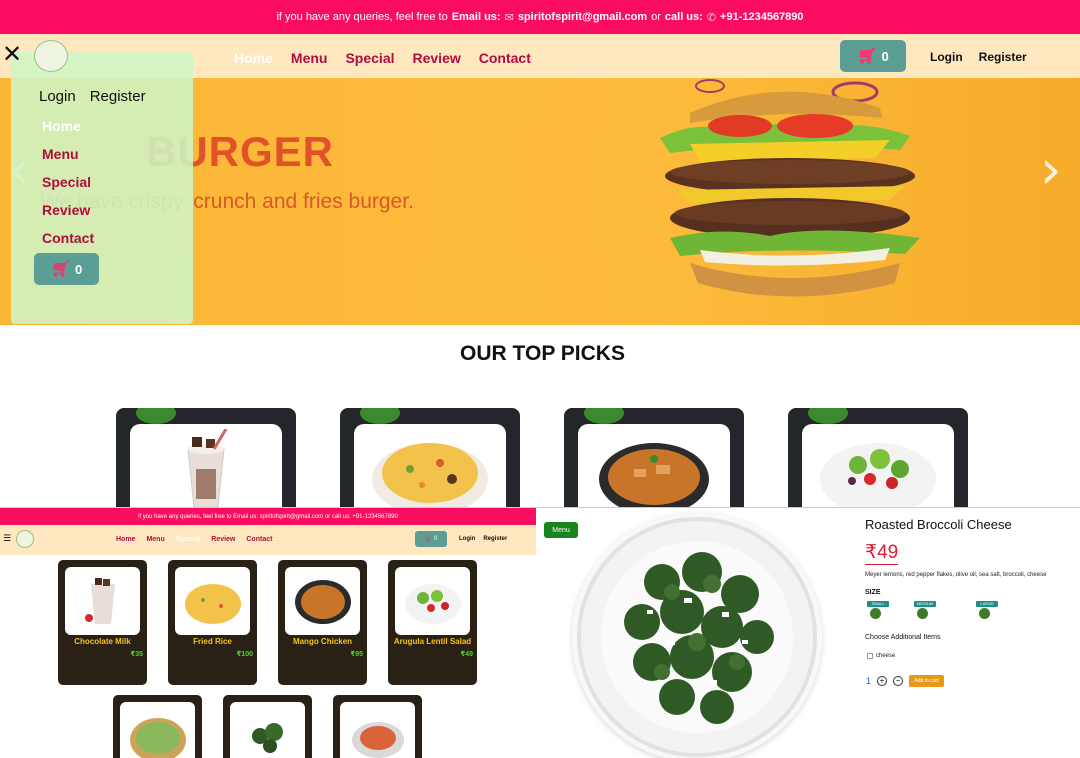 The height and width of the screenshot is (758, 1080). Describe the element at coordinates (51, 56) in the screenshot. I see `logo` at that location.